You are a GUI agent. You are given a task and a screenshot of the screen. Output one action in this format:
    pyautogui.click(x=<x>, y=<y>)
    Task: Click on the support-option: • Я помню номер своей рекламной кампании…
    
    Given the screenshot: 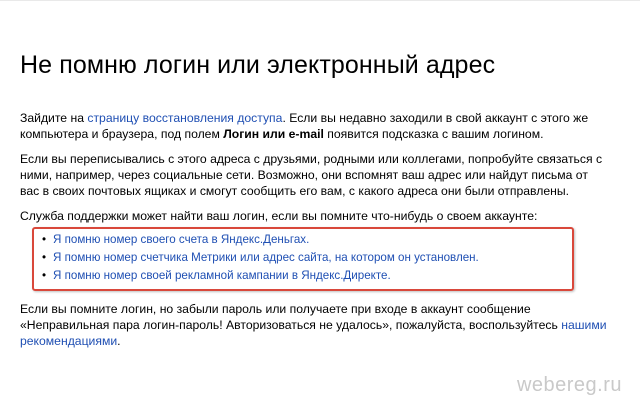 What is the action you would take?
    pyautogui.click(x=303, y=276)
    